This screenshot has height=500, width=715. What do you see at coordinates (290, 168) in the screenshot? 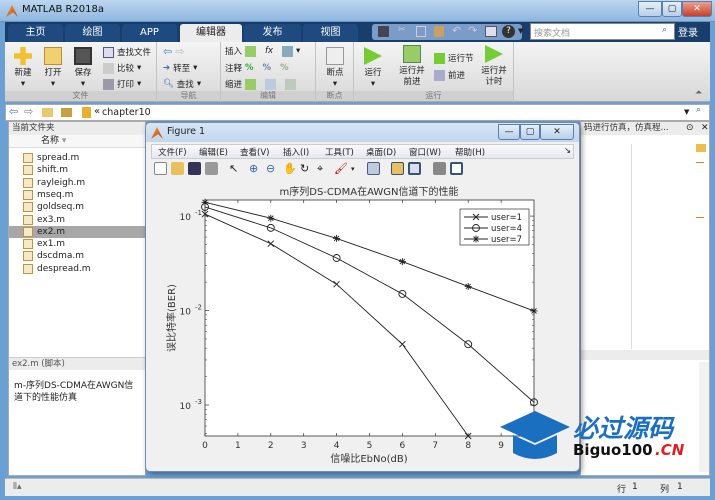
I see `pan-icon: ✋` at bounding box center [290, 168].